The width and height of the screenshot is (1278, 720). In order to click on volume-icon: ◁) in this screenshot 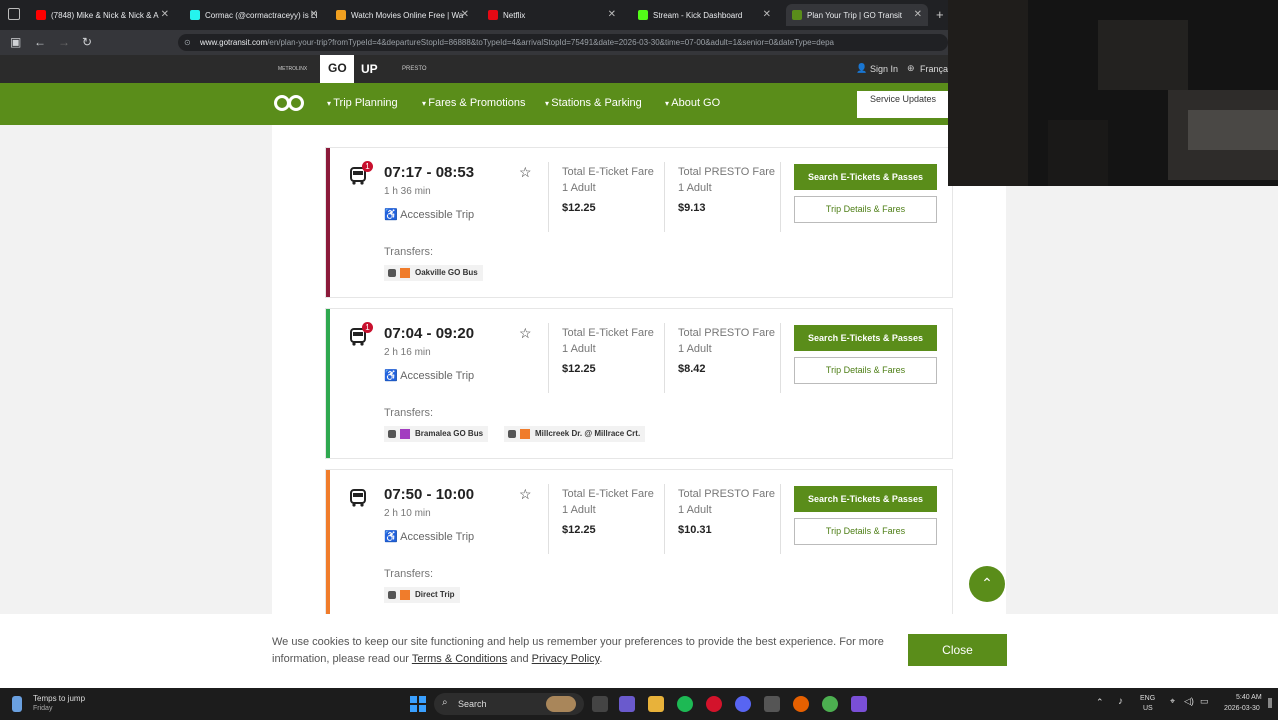, I will do `click(1189, 701)`.